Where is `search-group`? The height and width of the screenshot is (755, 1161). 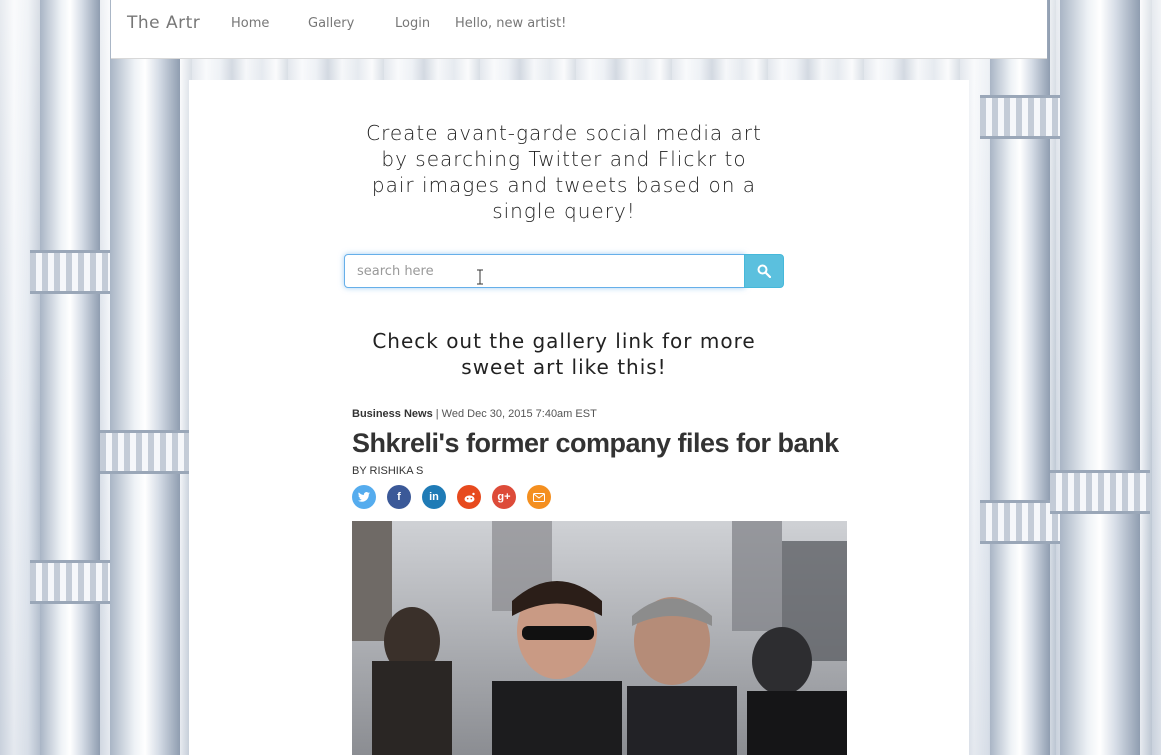
search-group is located at coordinates (564, 271).